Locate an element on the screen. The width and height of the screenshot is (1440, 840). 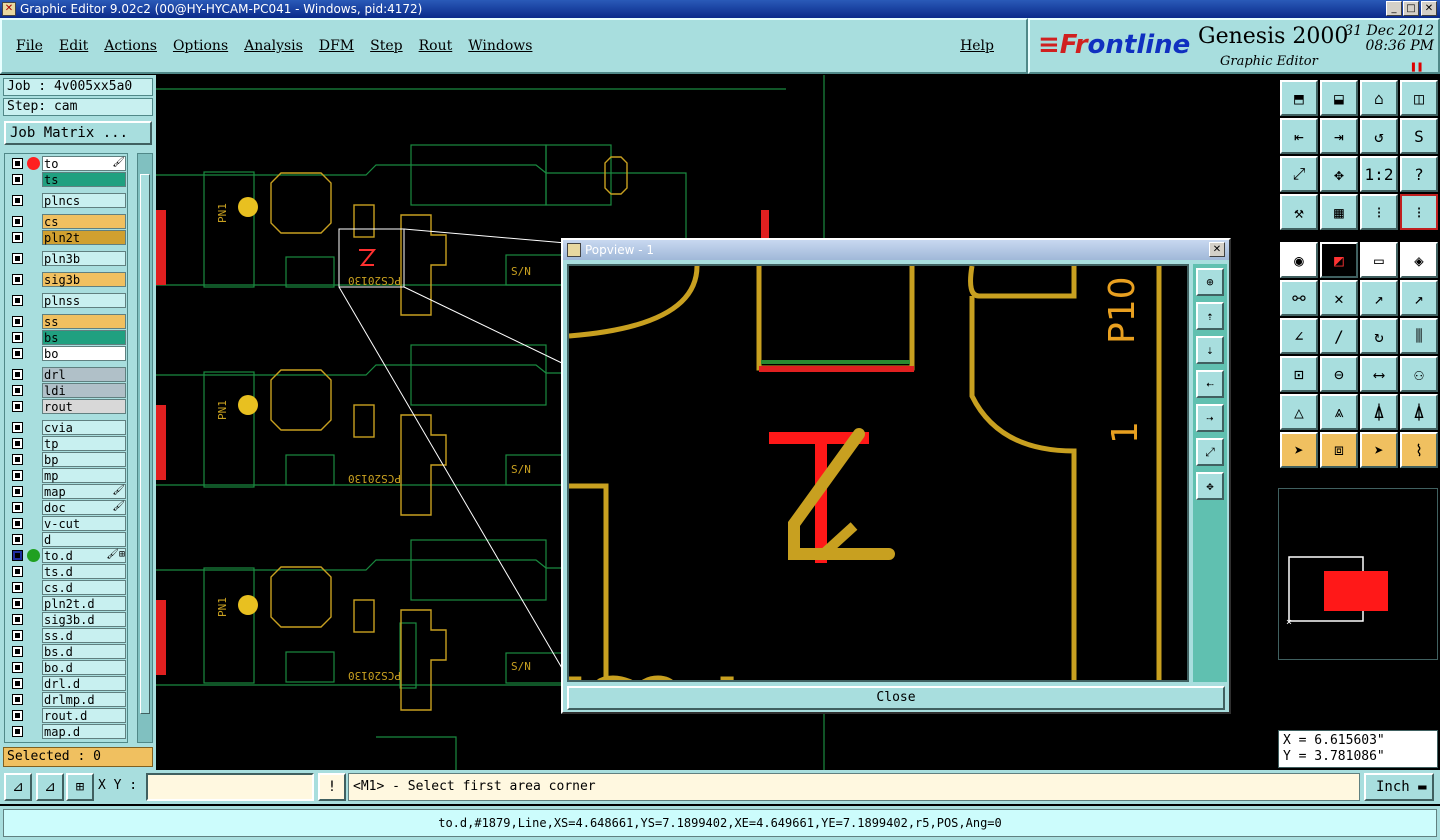
layer-name: drl.d is located at coordinates (84, 683).